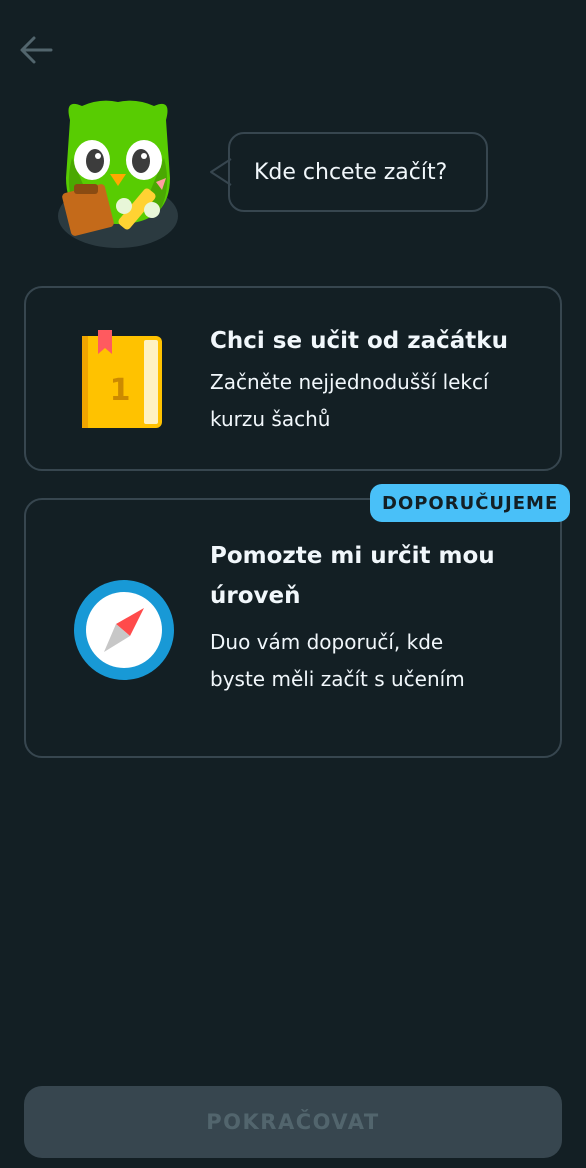  I want to click on arrow-left-icon, so click(36, 50).